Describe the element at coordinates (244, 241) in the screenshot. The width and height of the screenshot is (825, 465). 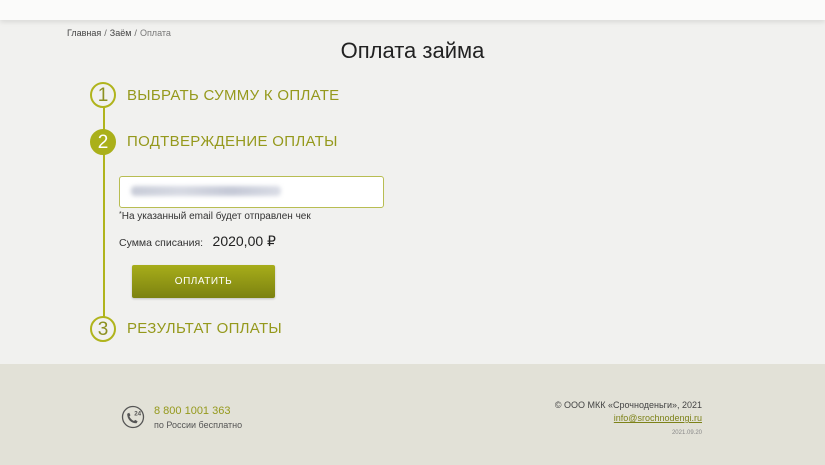
I see `sum-value: 2020,00 ₽` at that location.